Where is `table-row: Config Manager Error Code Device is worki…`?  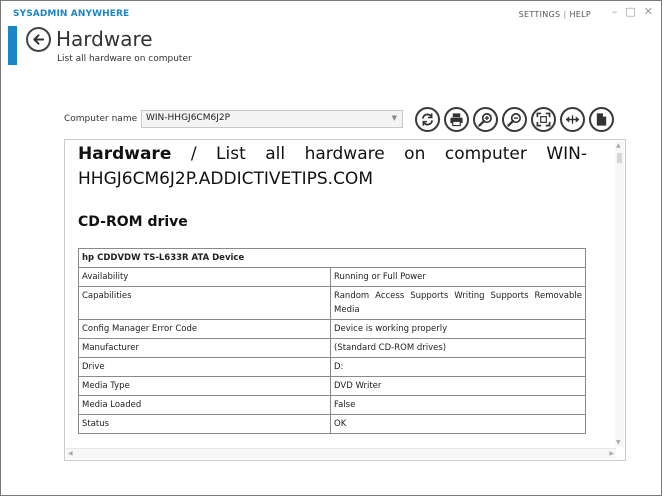
table-row: Config Manager Error Code Device is worki… is located at coordinates (332, 329).